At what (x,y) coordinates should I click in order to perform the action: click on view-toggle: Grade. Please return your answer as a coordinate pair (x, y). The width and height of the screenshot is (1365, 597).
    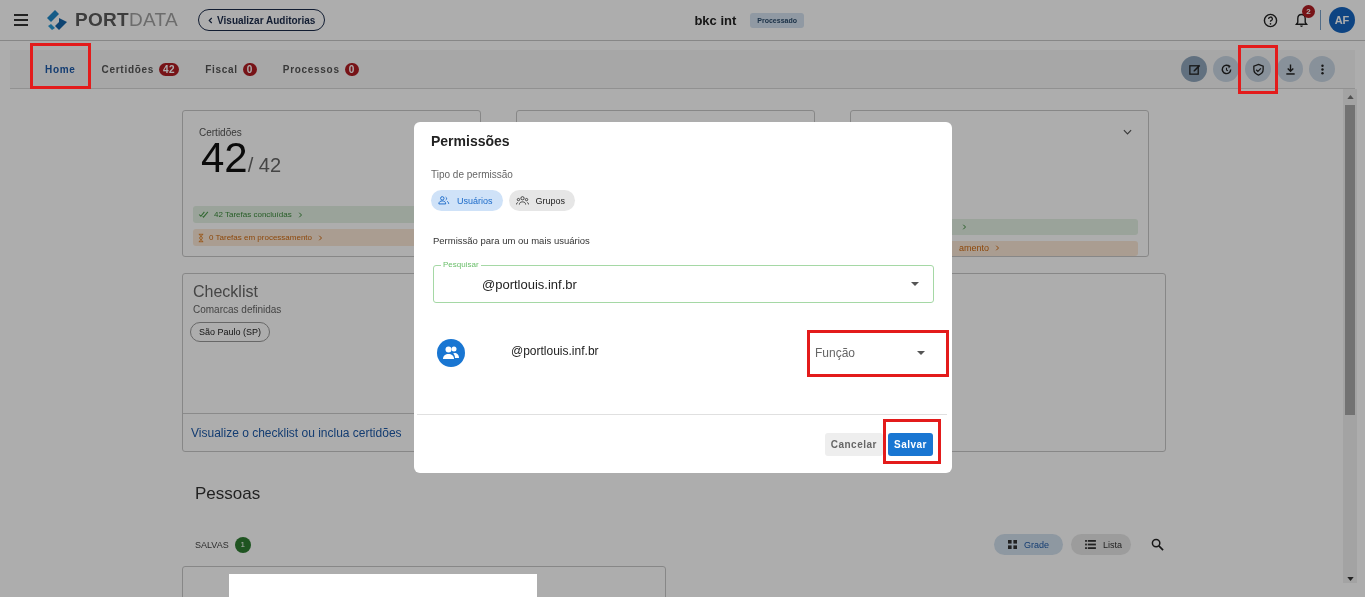
    Looking at the image, I should click on (1028, 544).